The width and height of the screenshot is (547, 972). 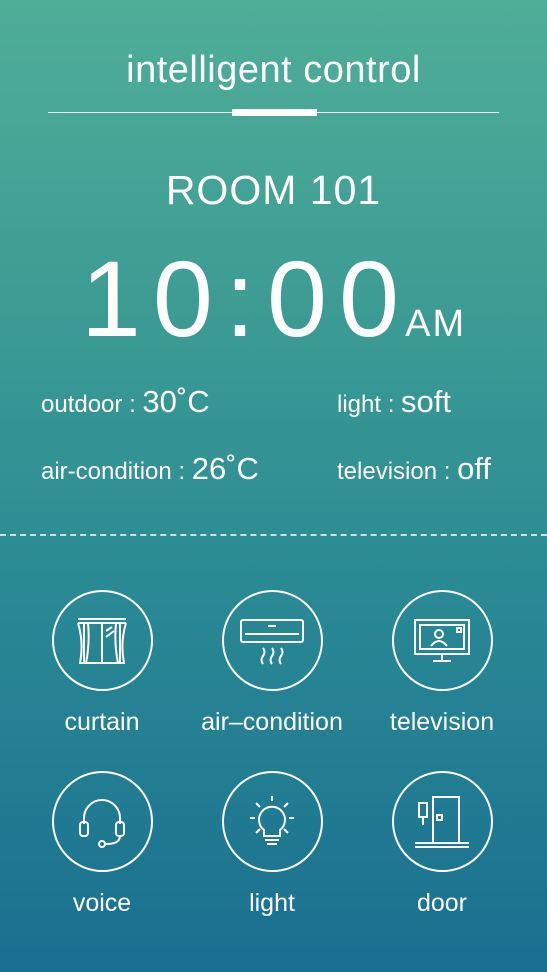 I want to click on clock-time: 10:00, so click(x=246, y=298).